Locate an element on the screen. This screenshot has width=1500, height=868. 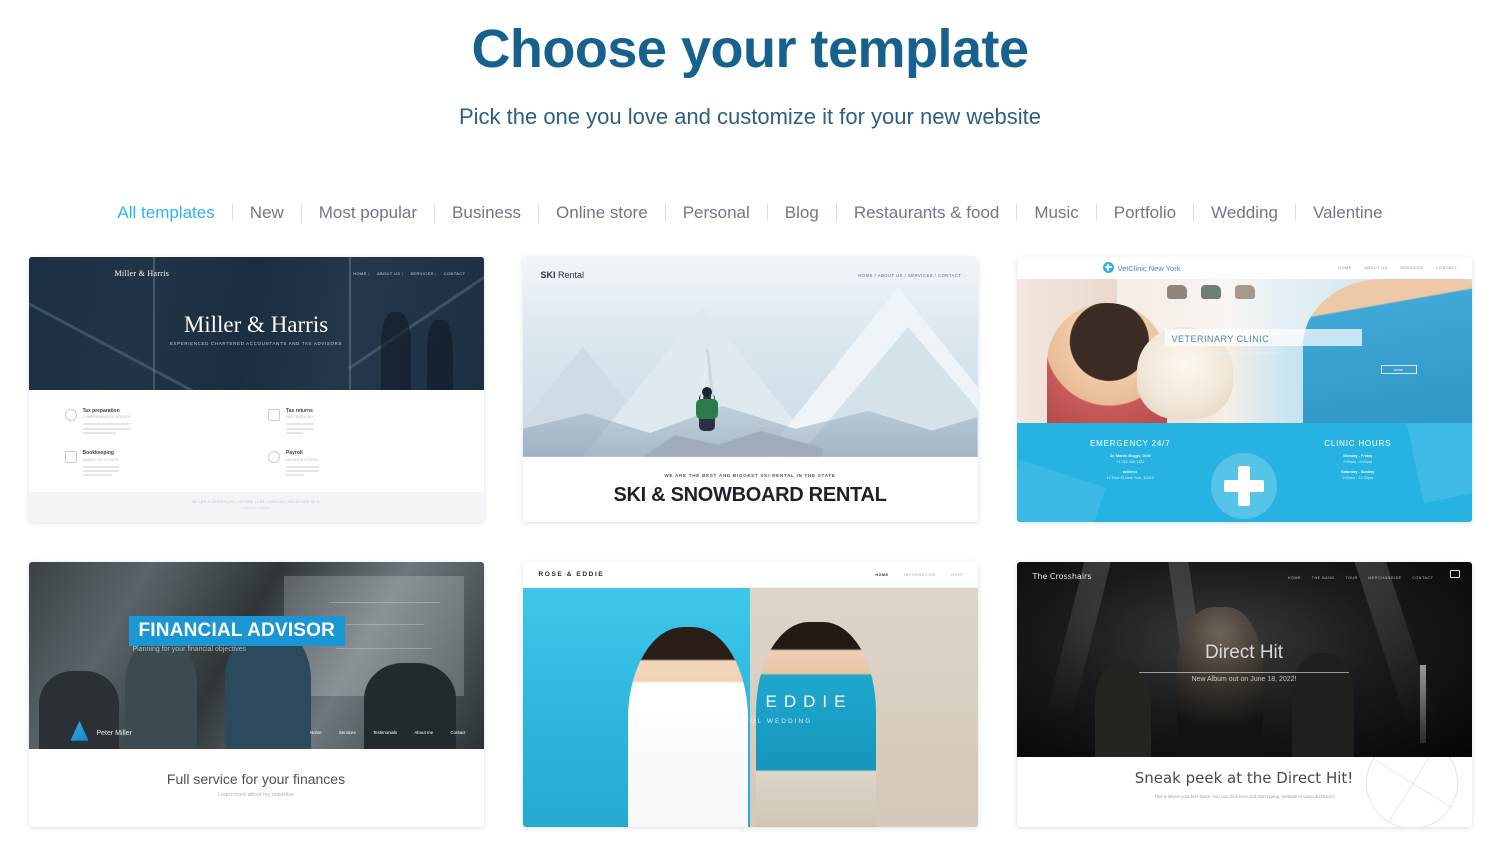
template-nav: HOME / ABOUT US / SERVICES / CONTACT is located at coordinates (910, 275).